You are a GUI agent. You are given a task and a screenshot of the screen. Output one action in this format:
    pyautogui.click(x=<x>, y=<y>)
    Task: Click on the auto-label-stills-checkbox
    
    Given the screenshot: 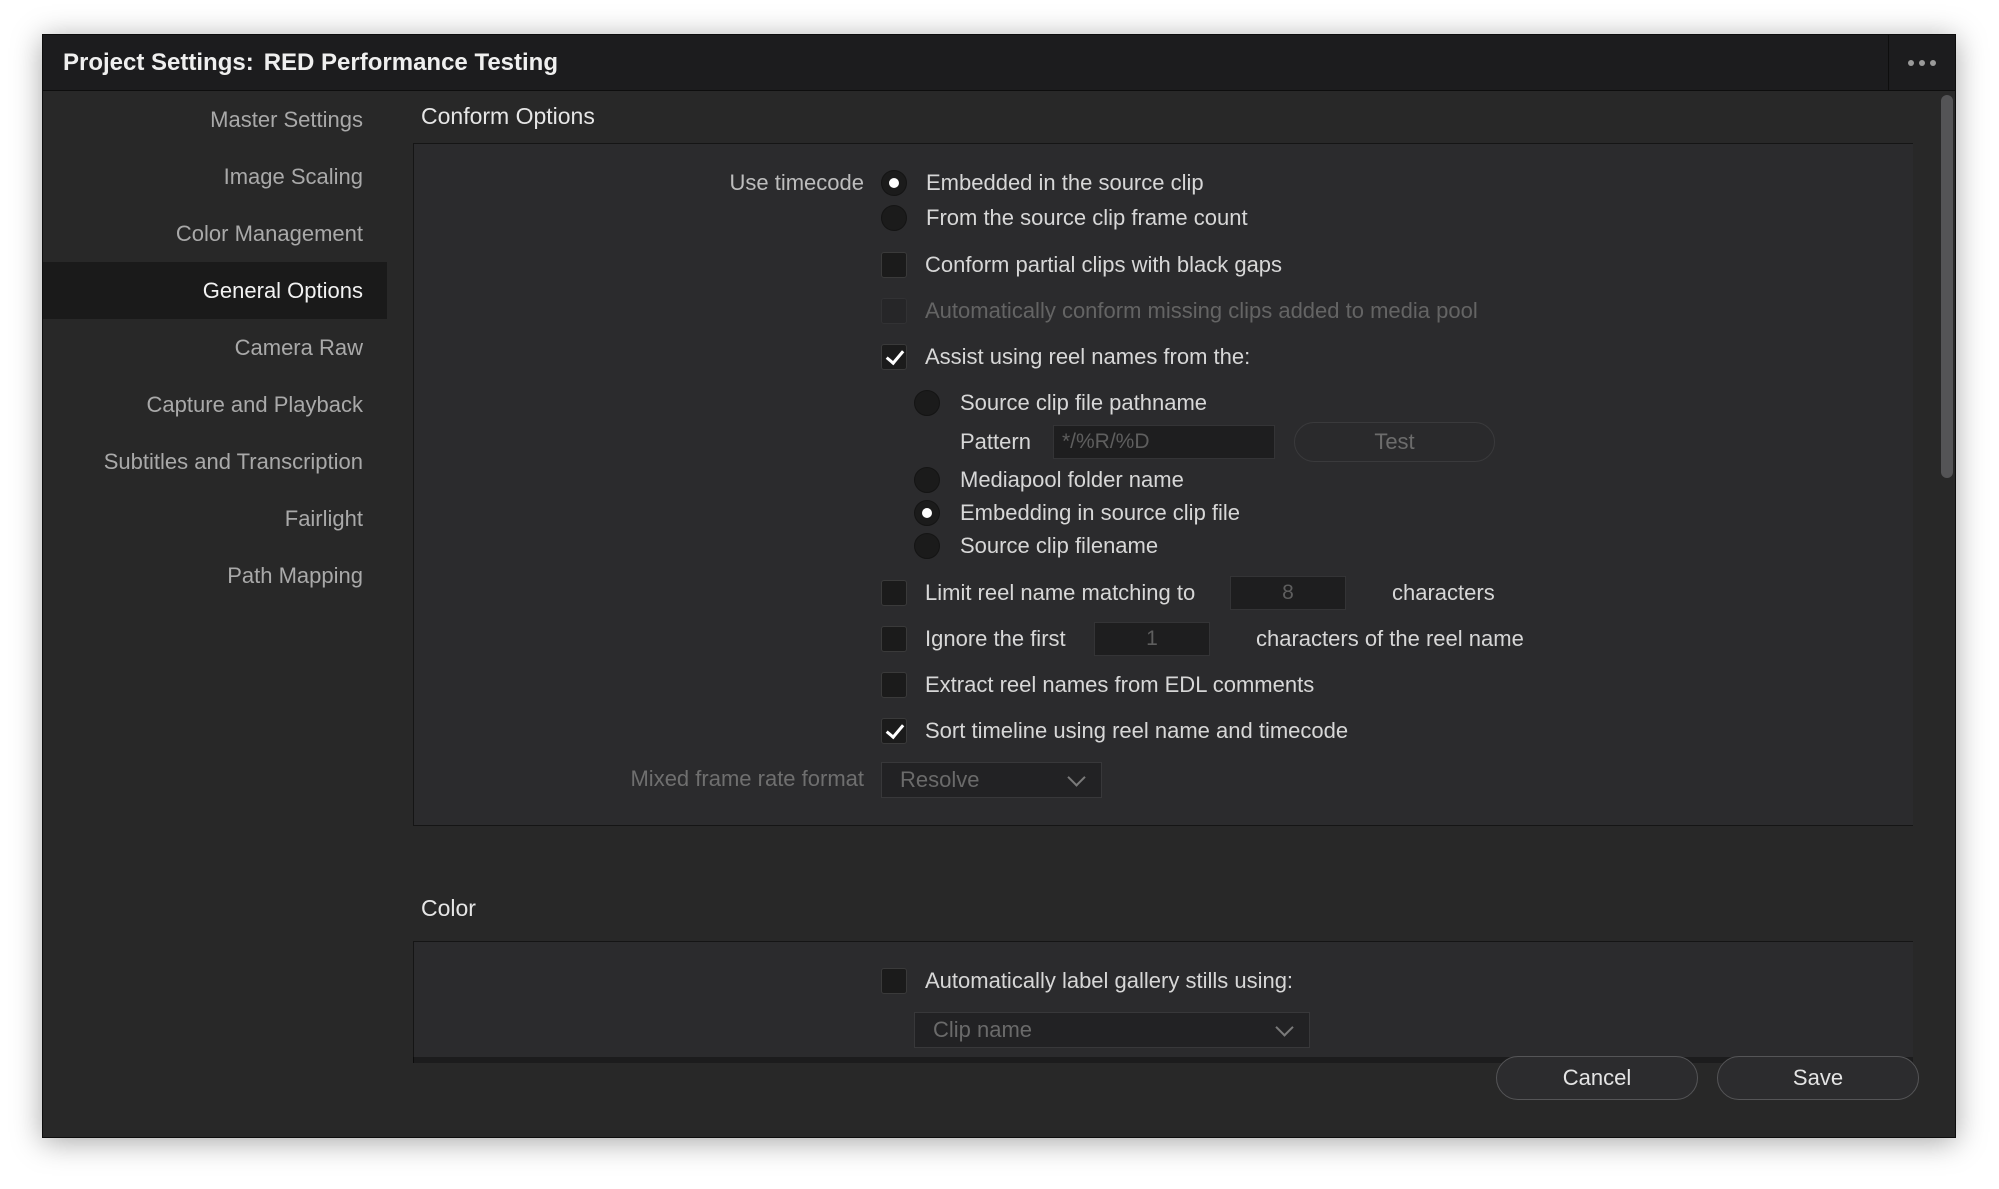 What is the action you would take?
    pyautogui.click(x=894, y=981)
    